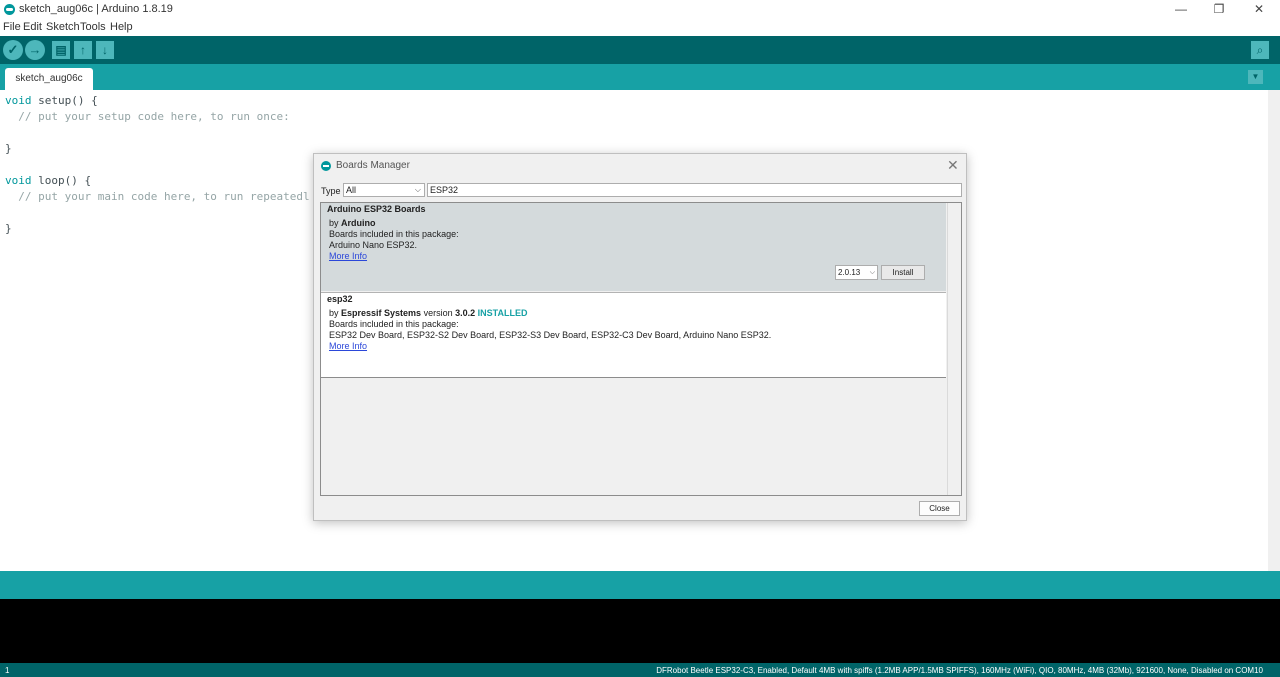 Image resolution: width=1280 pixels, height=677 pixels. I want to click on install-button: Install, so click(903, 272).